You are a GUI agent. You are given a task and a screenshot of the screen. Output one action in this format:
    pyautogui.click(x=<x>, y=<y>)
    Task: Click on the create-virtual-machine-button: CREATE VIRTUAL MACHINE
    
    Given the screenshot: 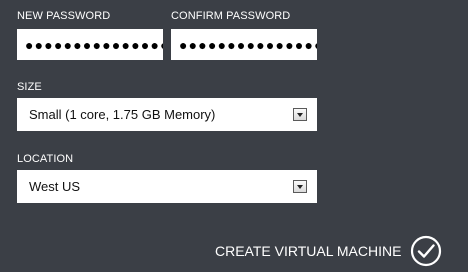 What is the action you would take?
    pyautogui.click(x=328, y=251)
    